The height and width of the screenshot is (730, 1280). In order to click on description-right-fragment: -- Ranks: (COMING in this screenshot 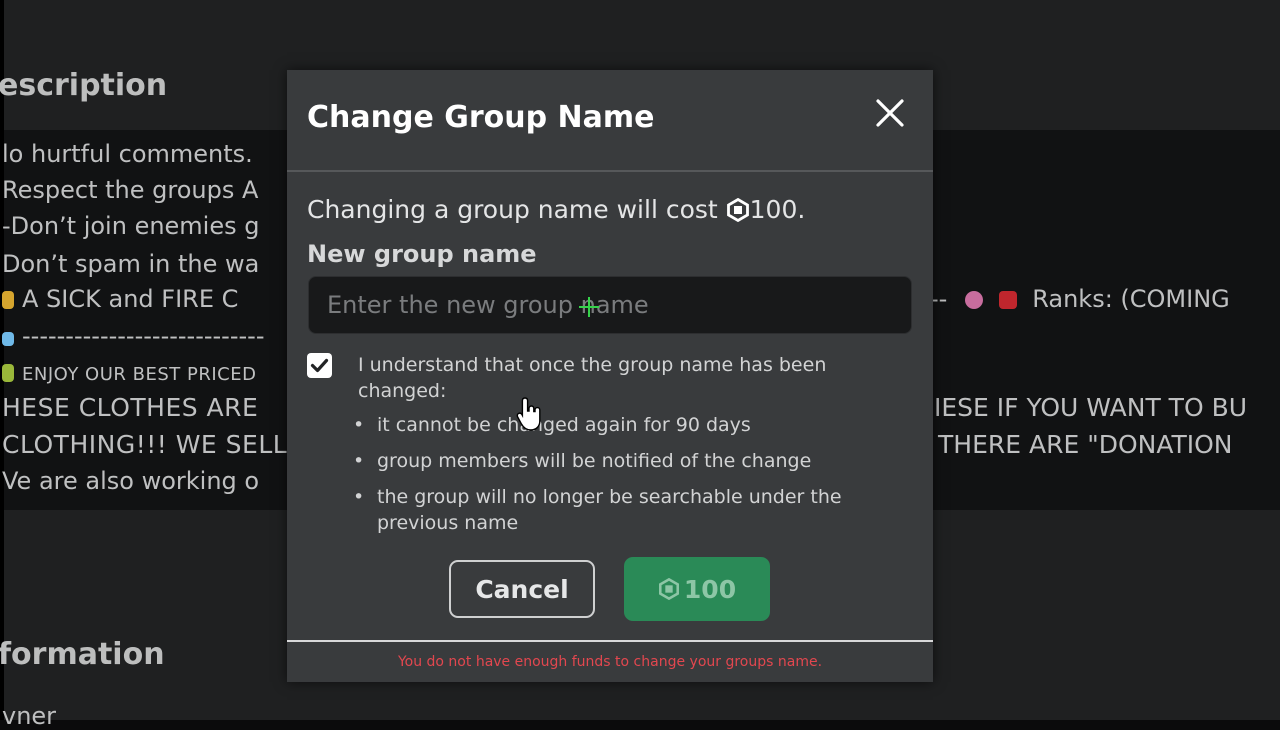, I will do `click(1080, 299)`.